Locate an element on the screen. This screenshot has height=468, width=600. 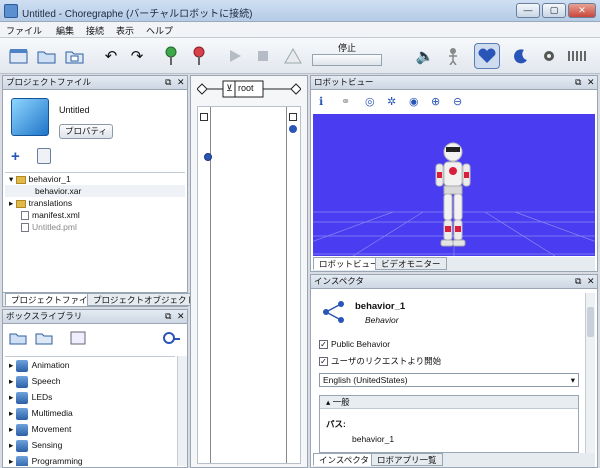
trash-icon is located at coordinates (44, 156).